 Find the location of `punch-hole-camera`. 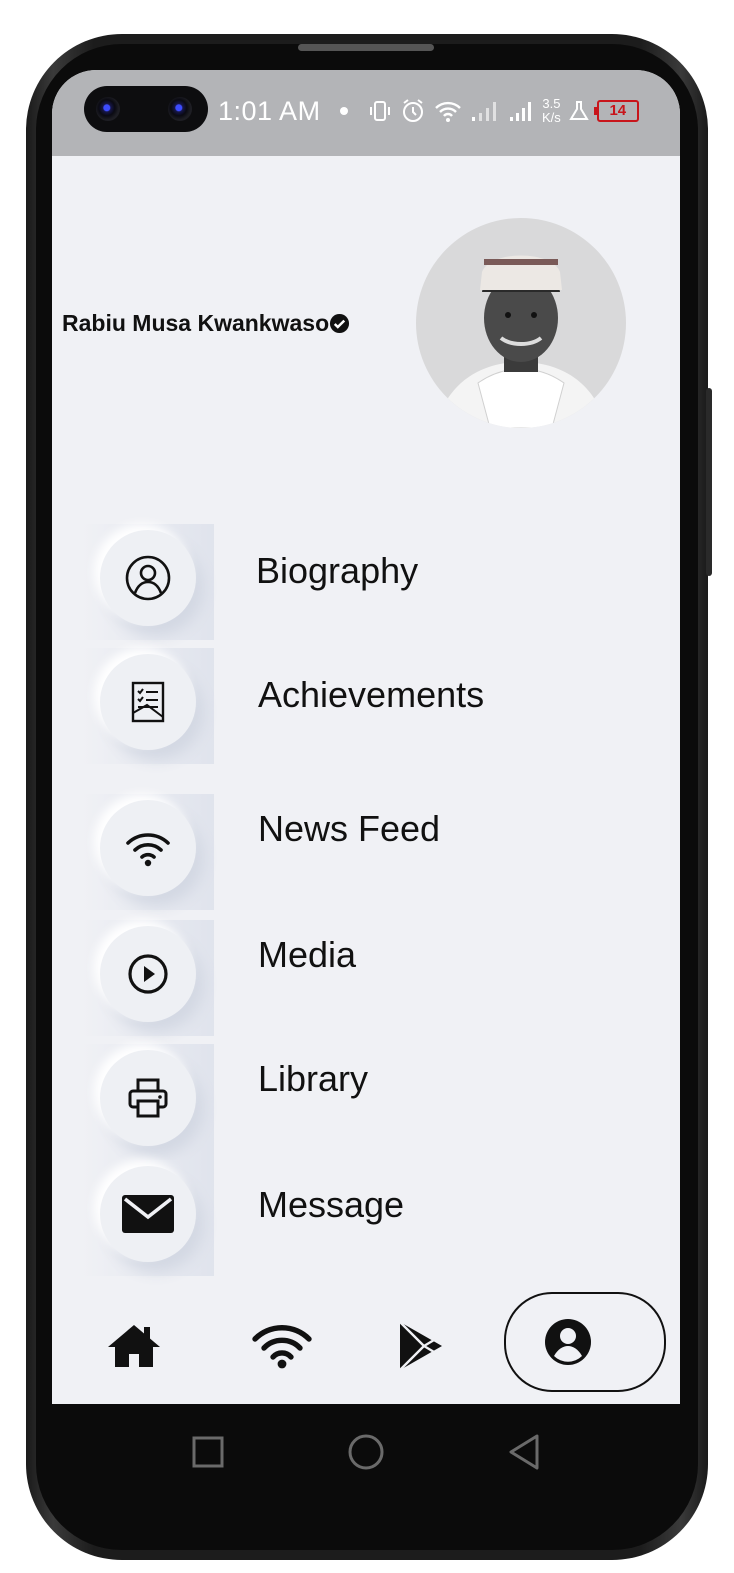

punch-hole-camera is located at coordinates (146, 109).